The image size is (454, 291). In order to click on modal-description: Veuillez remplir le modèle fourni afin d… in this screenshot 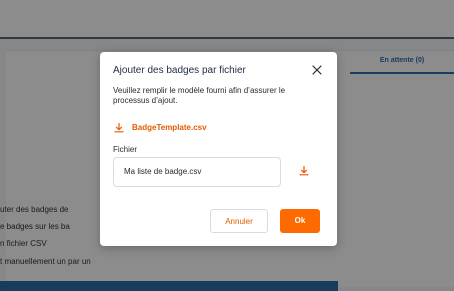, I will do `click(199, 95)`.